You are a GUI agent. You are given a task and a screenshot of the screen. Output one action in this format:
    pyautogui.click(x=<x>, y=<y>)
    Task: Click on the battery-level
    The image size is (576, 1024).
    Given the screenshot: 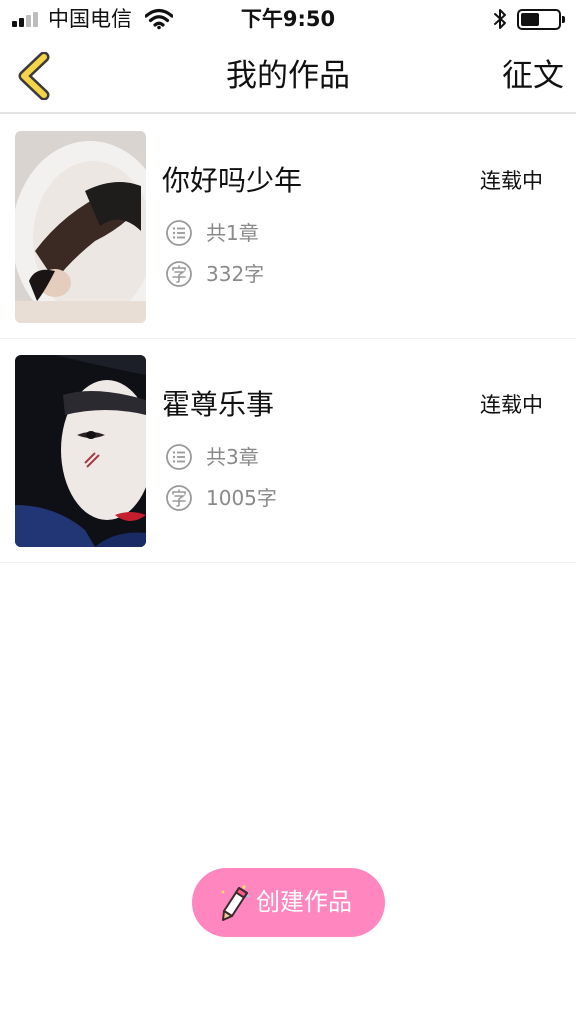 What is the action you would take?
    pyautogui.click(x=530, y=19)
    